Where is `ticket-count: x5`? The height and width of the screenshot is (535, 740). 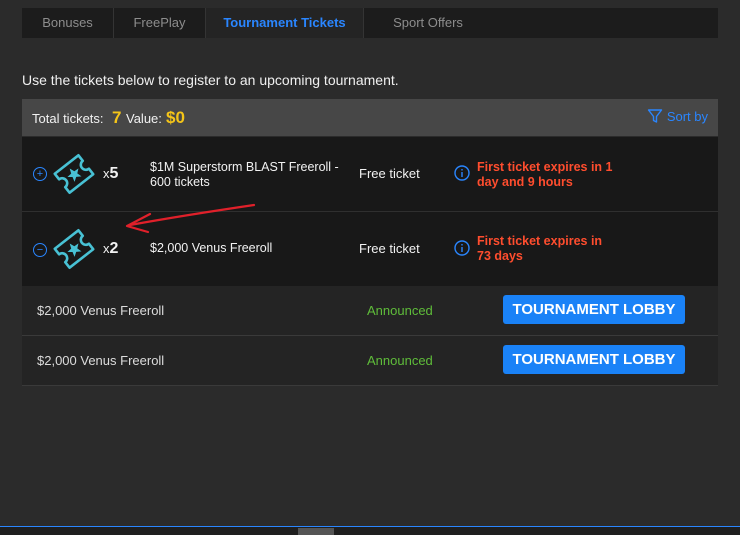
ticket-count: x5 is located at coordinates (111, 173).